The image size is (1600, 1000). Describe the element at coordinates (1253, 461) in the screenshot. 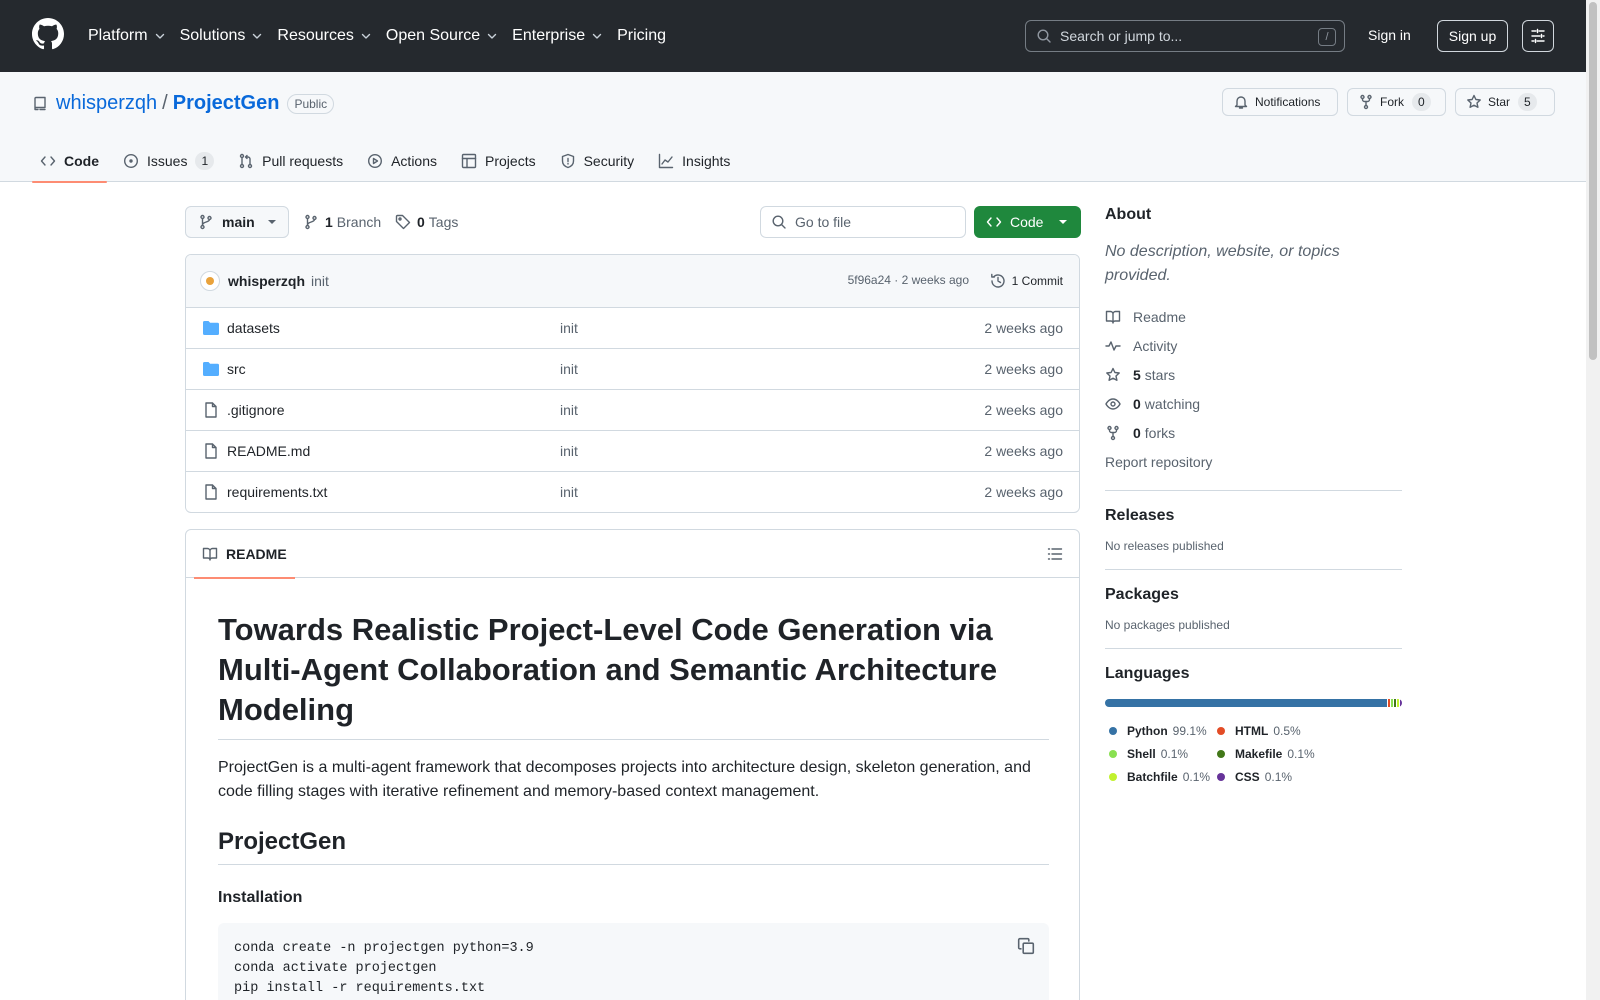

I see `report-repository-link: Report repository` at that location.